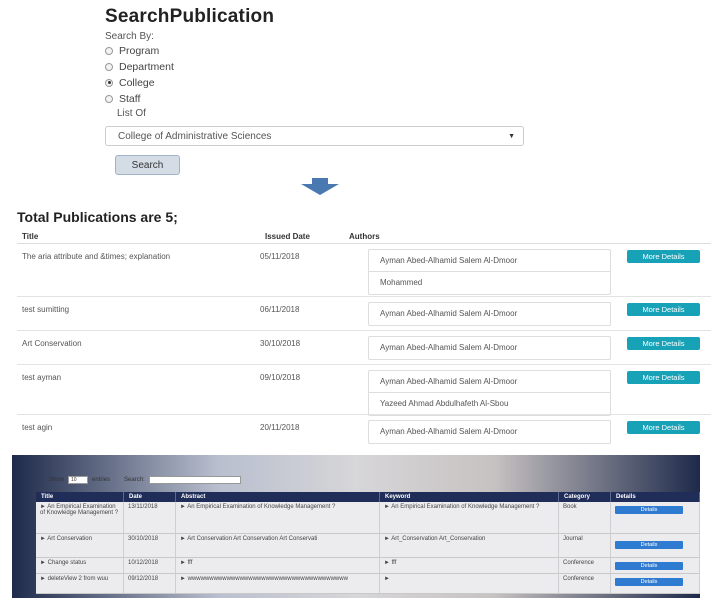 Image resolution: width=711 pixels, height=598 pixels. I want to click on cell-title: ► Art Conservation, so click(80, 545).